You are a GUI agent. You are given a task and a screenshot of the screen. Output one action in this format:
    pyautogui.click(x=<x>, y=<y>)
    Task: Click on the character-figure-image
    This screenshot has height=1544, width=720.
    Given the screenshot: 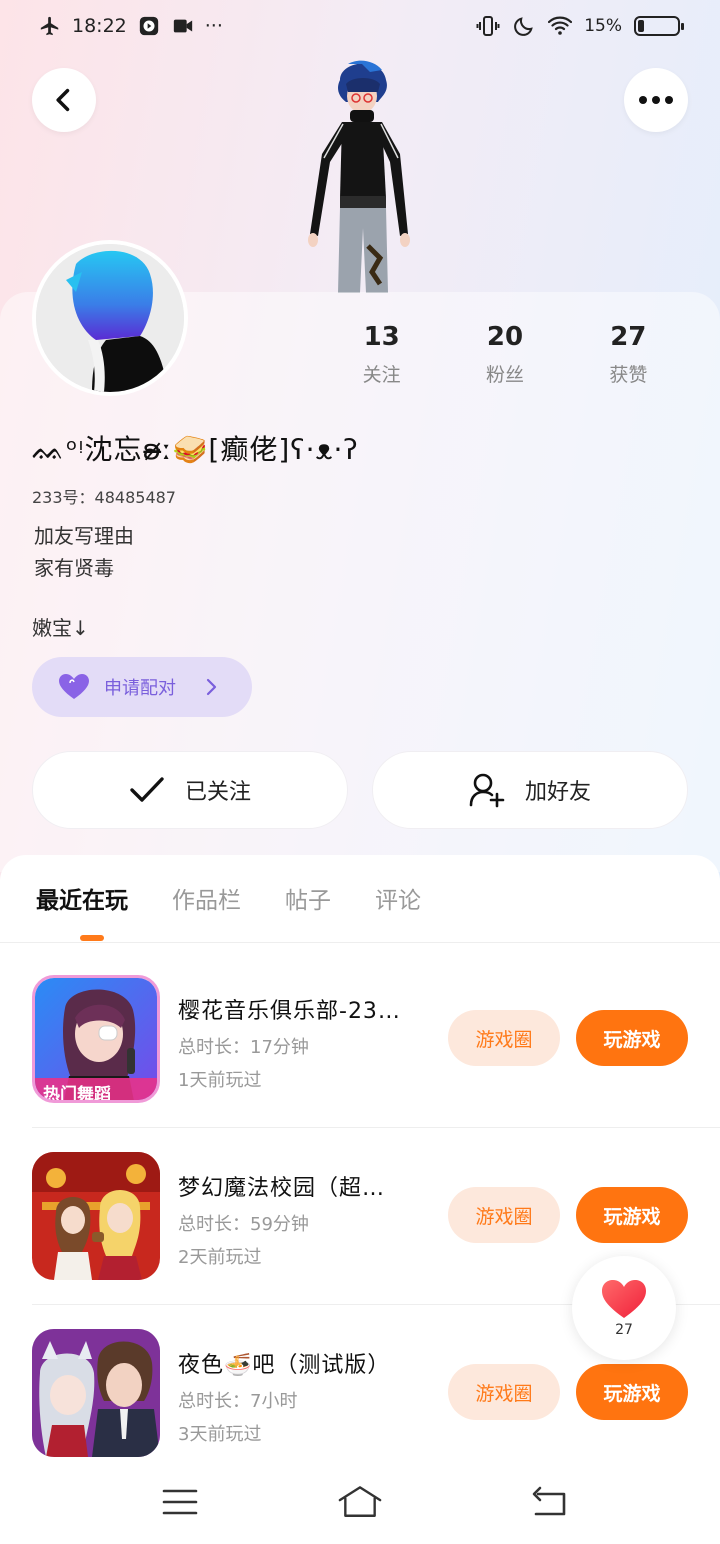 What is the action you would take?
    pyautogui.click(x=359, y=176)
    